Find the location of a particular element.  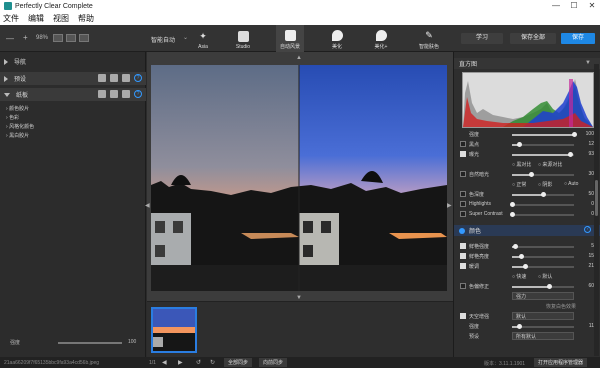

tree-item-bw-film: › 黑白胶片 is located at coordinates (17, 135).